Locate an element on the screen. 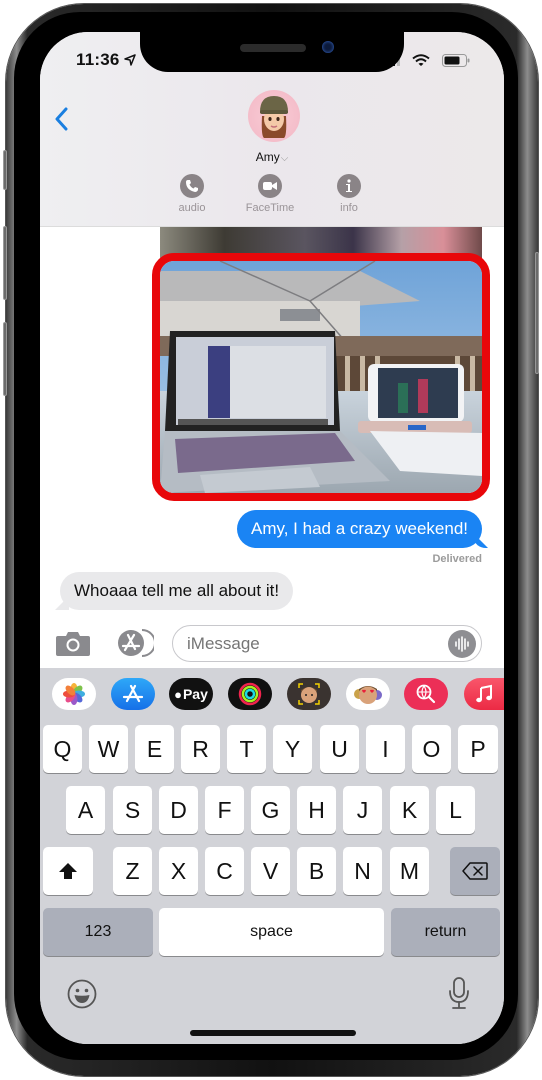 The width and height of the screenshot is (542, 1080). wifi-icon is located at coordinates (421, 60).